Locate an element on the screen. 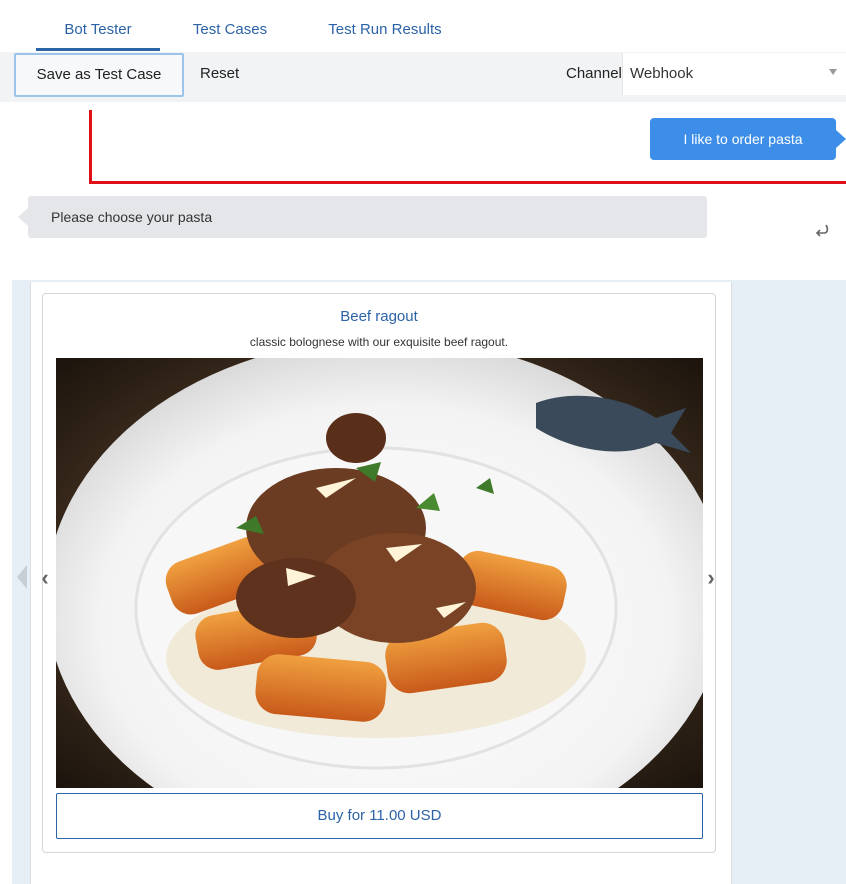 Image resolution: width=846 pixels, height=884 pixels. reply-arrow-icon is located at coordinates (822, 232).